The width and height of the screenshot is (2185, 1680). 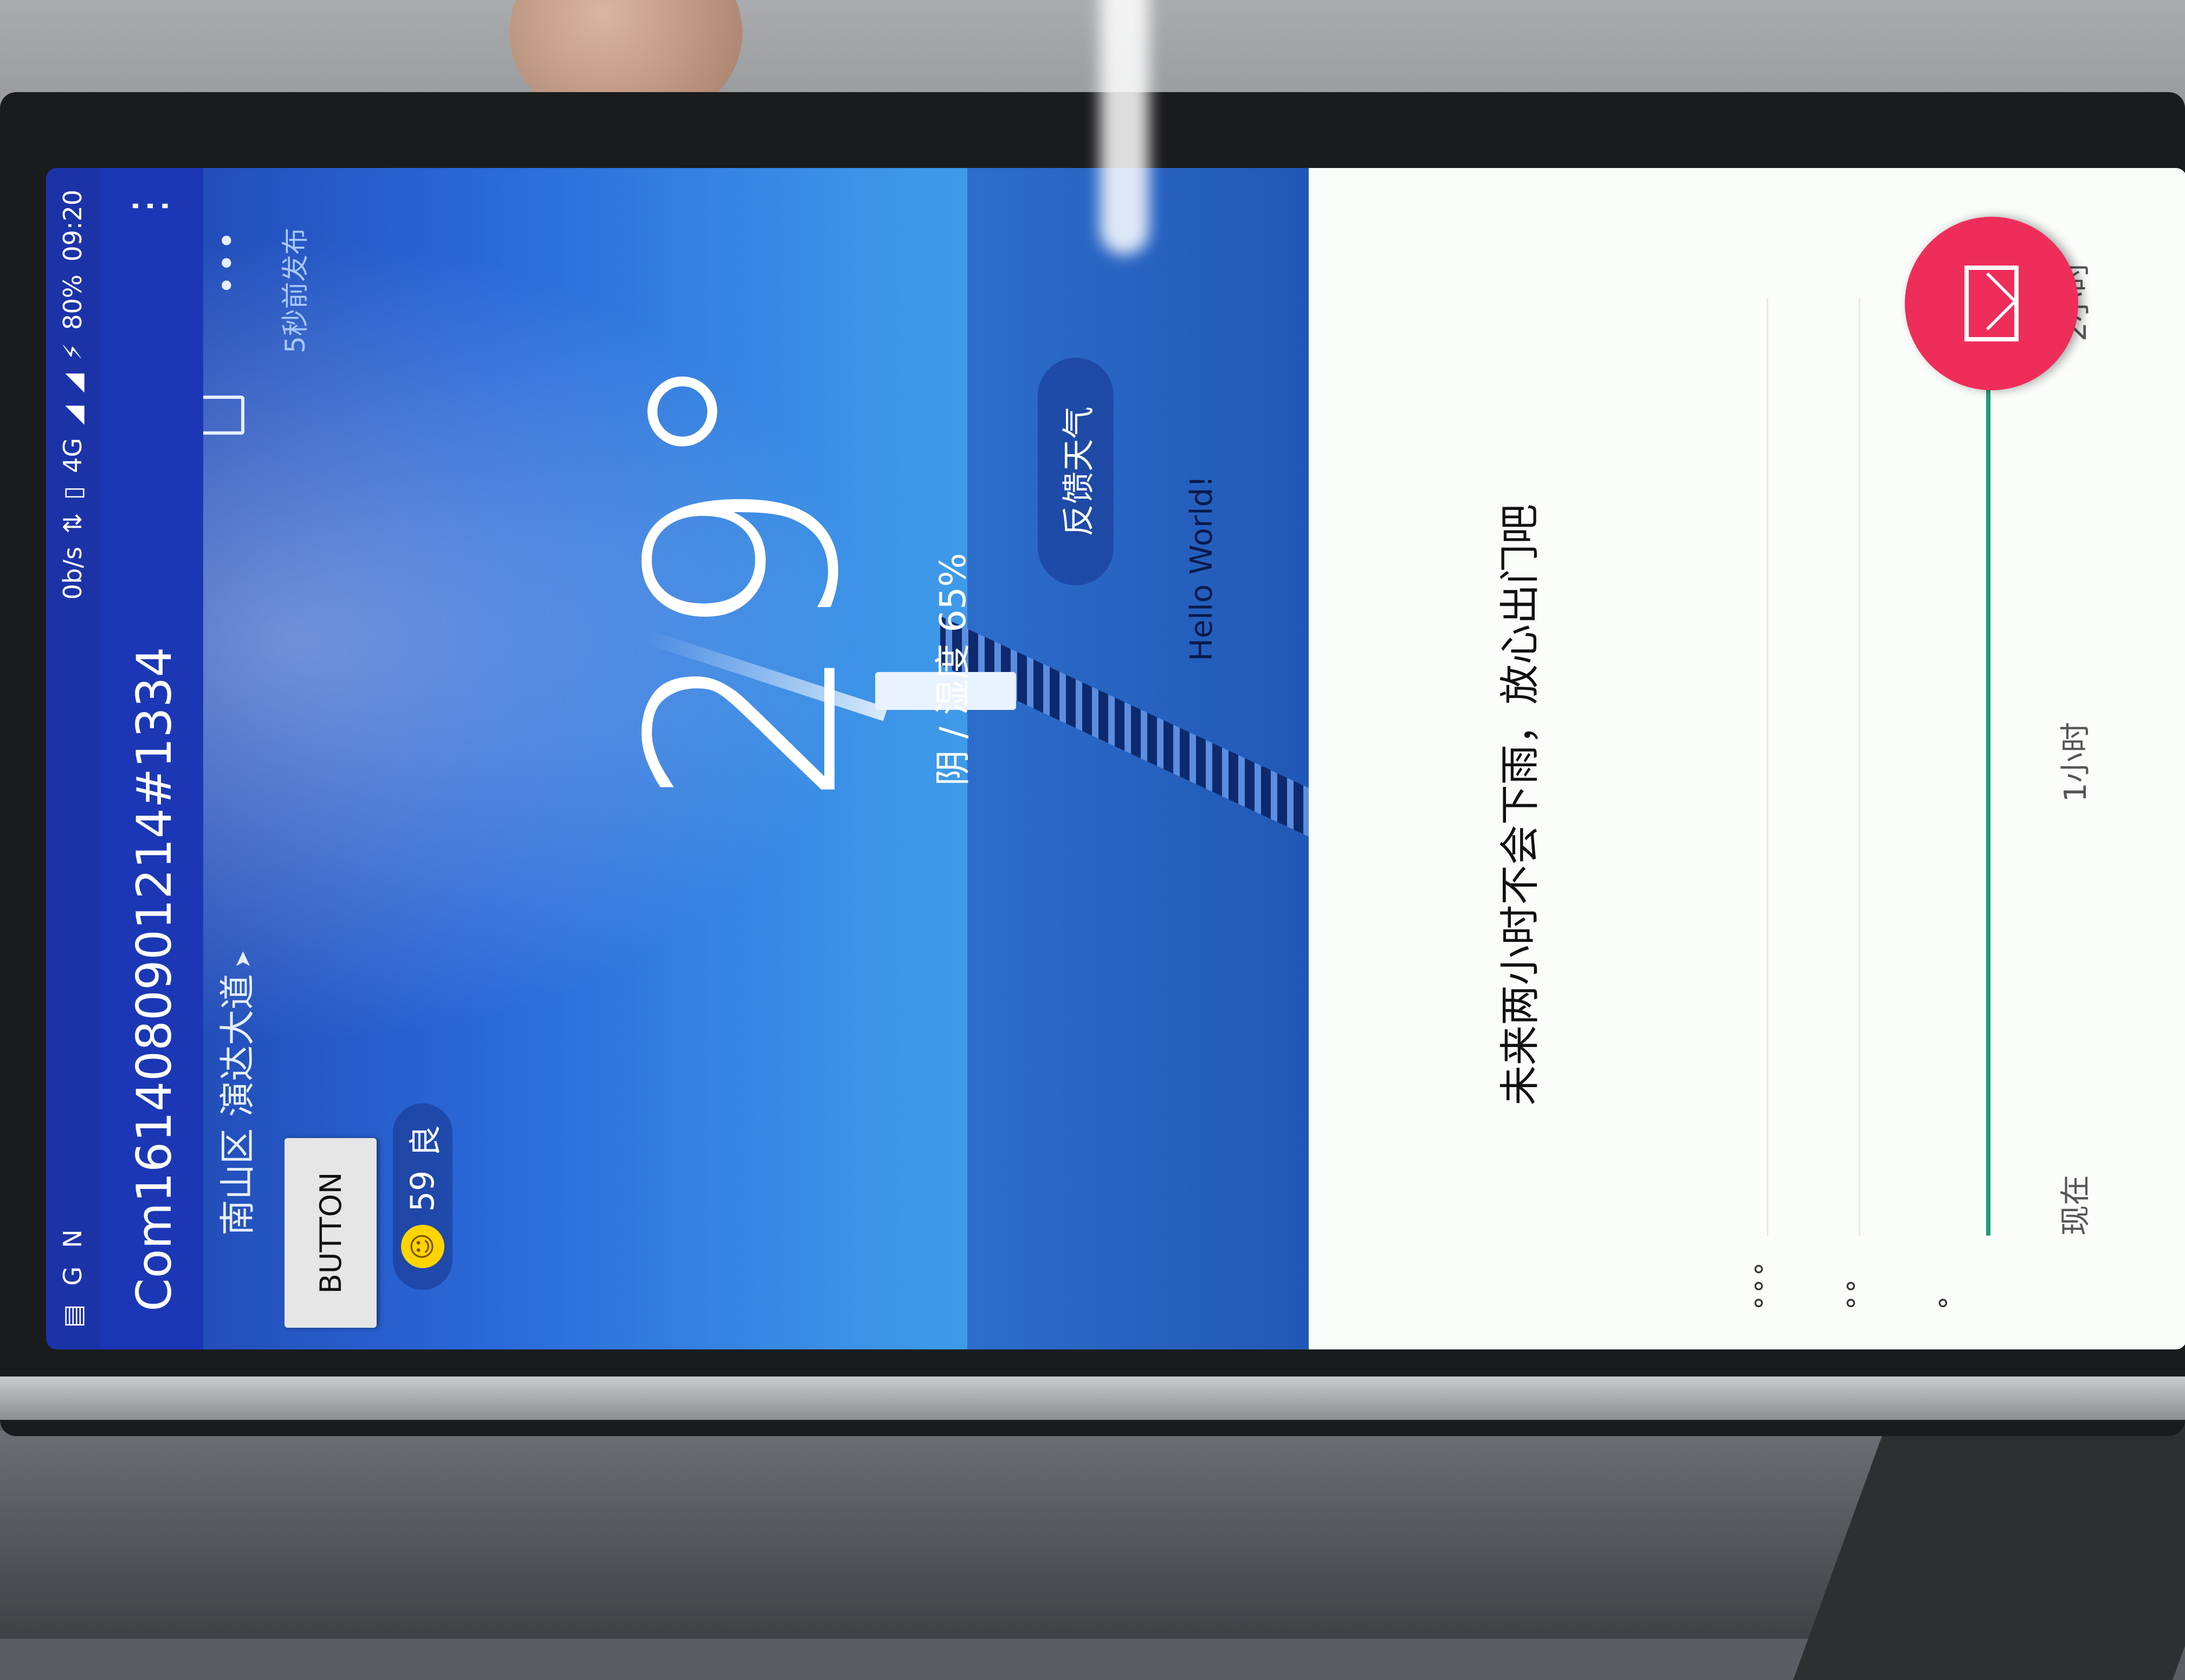 I want to click on x-label-1h: 1小时, so click(x=2075, y=762).